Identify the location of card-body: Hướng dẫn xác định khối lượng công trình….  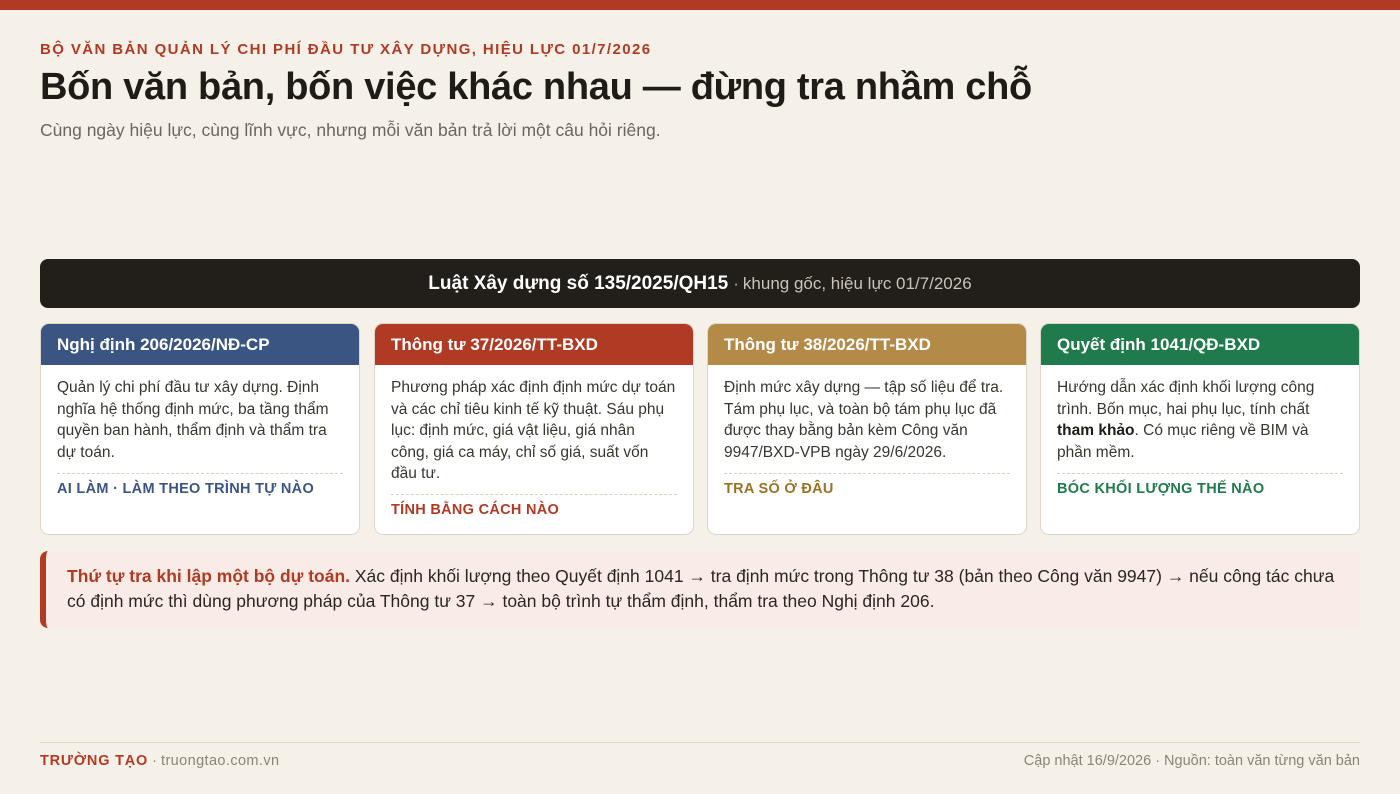
(1200, 424).